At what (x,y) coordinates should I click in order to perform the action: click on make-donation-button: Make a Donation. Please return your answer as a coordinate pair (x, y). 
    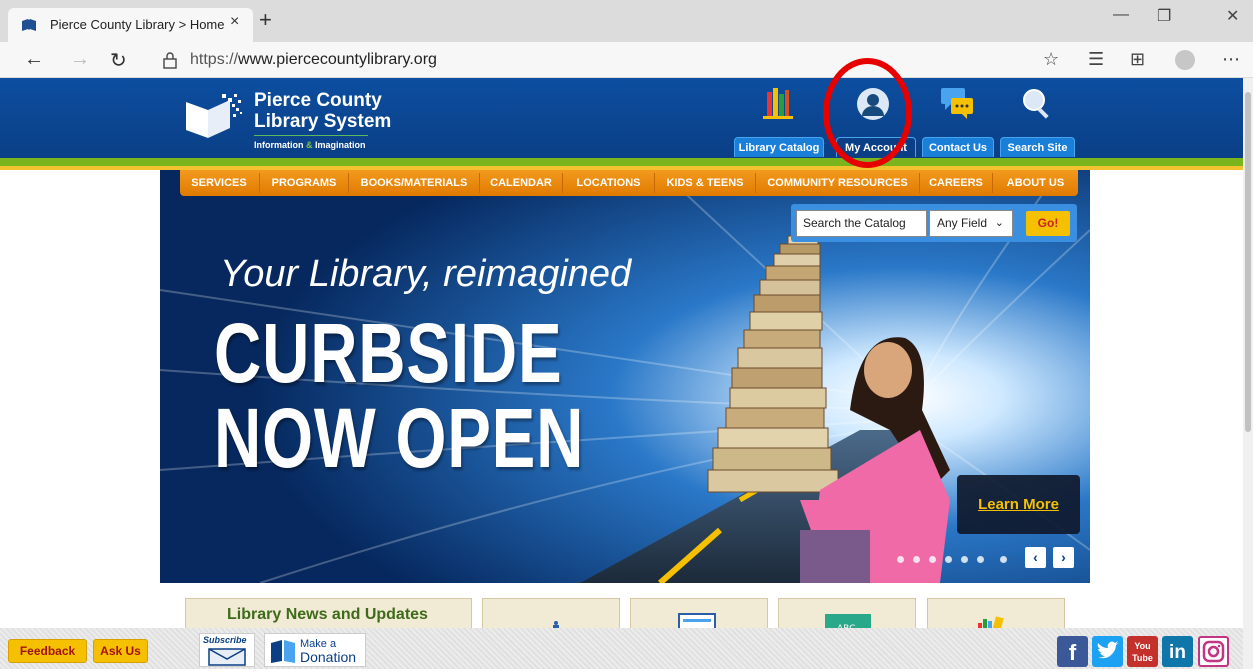
    Looking at the image, I should click on (315, 650).